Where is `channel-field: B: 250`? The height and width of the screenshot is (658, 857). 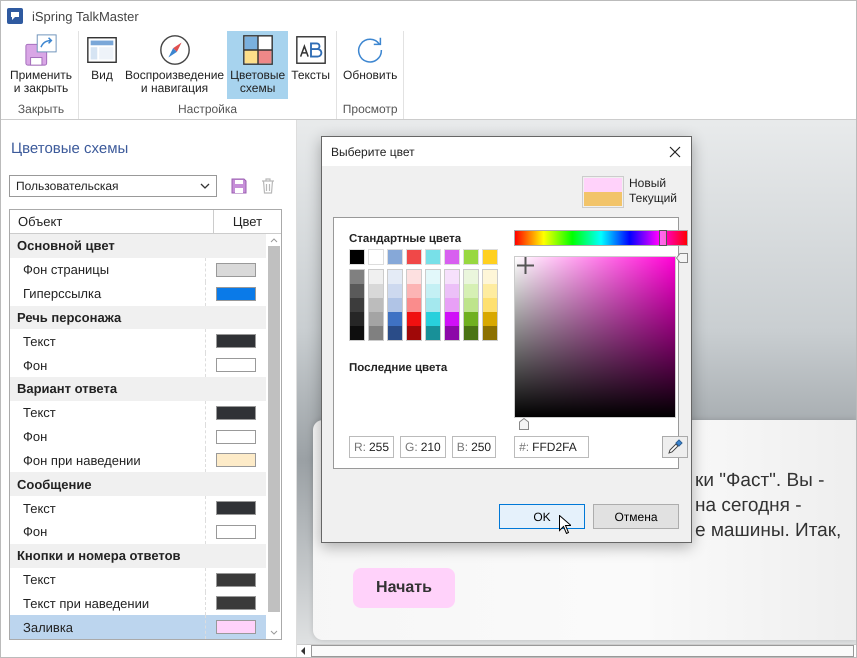
channel-field: B: 250 is located at coordinates (474, 447).